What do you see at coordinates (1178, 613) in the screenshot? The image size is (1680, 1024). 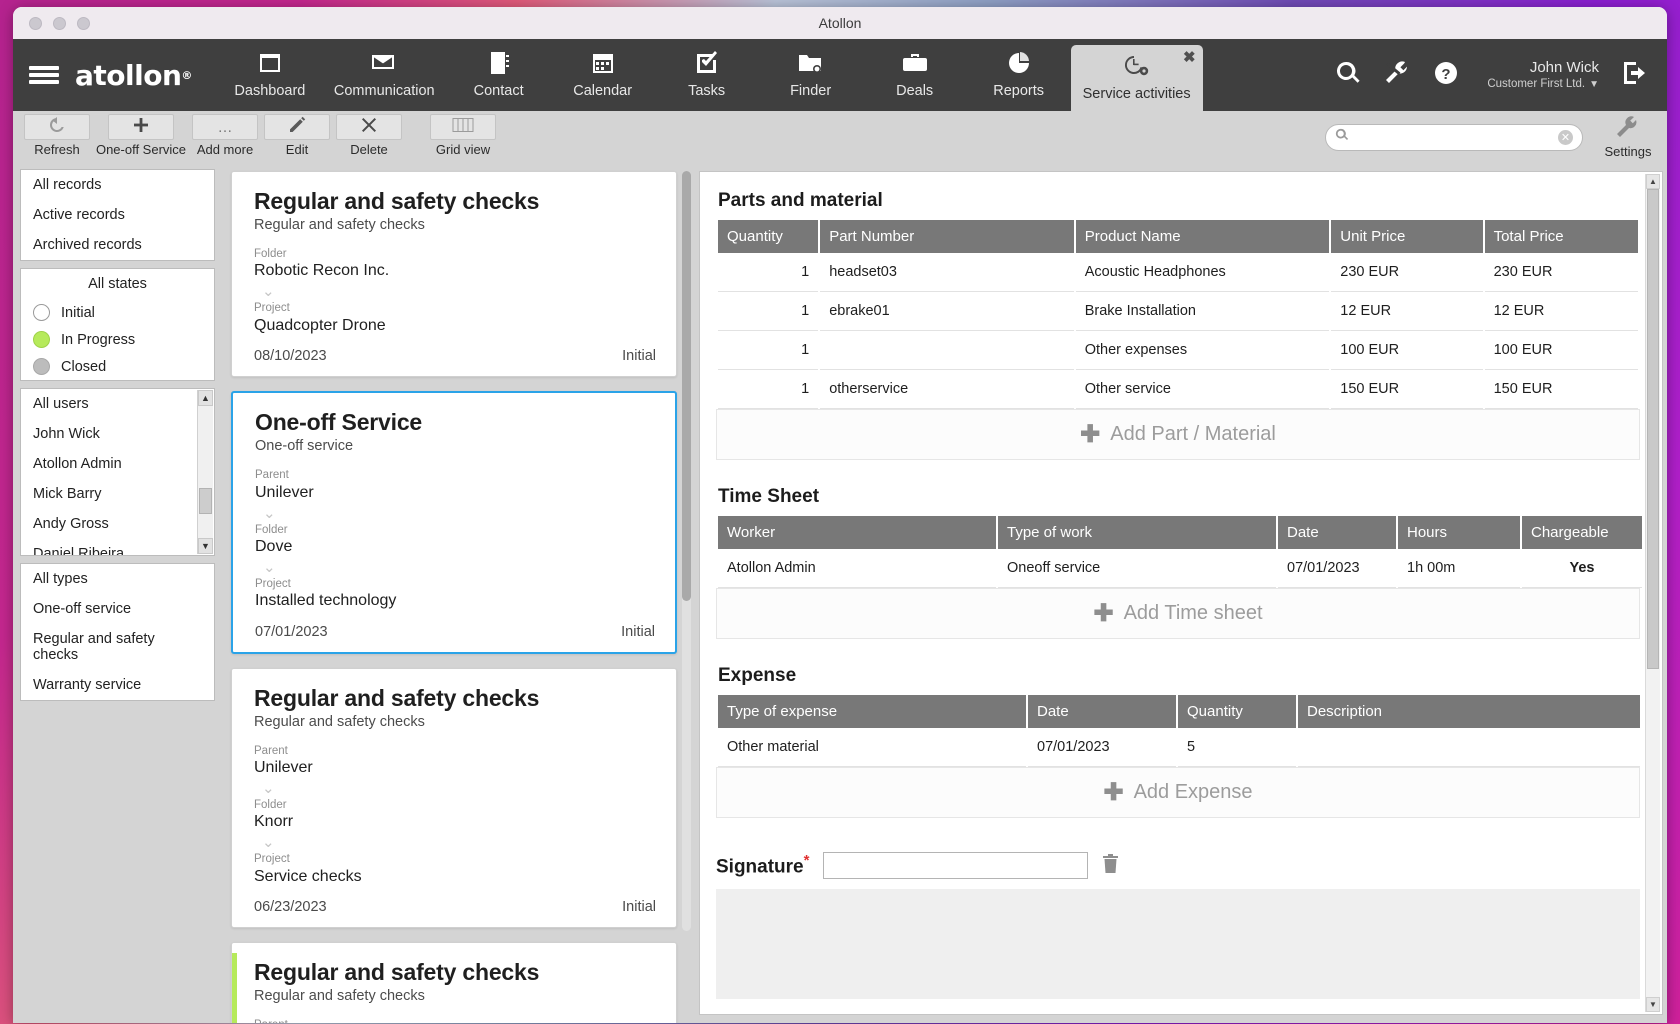 I see `add-time-sheet-button: ✚ Add Time sheet` at bounding box center [1178, 613].